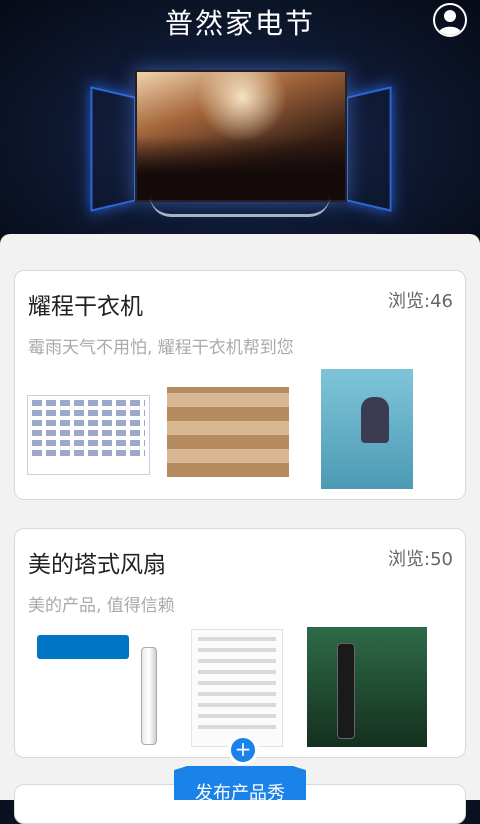 This screenshot has height=824, width=480. What do you see at coordinates (85, 307) in the screenshot?
I see `product-title: 耀程干衣机` at bounding box center [85, 307].